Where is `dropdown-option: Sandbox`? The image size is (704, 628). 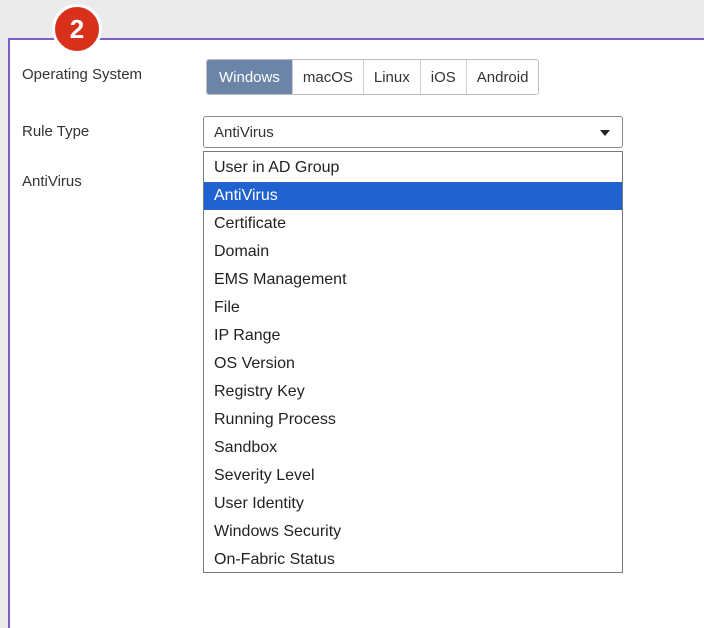 dropdown-option: Sandbox is located at coordinates (413, 448).